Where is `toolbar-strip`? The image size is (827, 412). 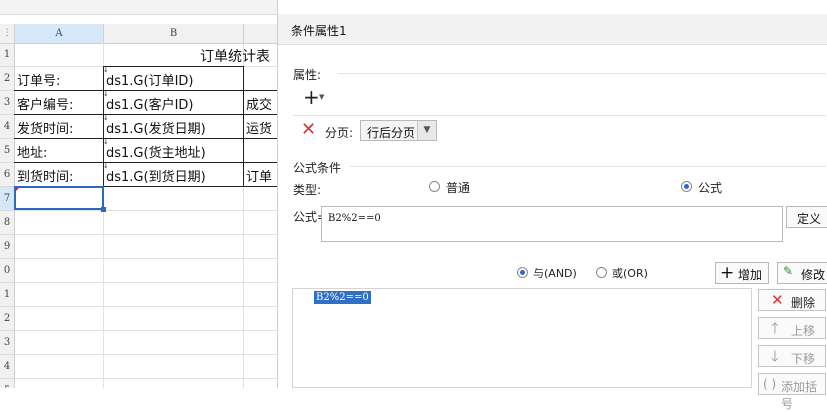
toolbar-strip is located at coordinates (138, 7).